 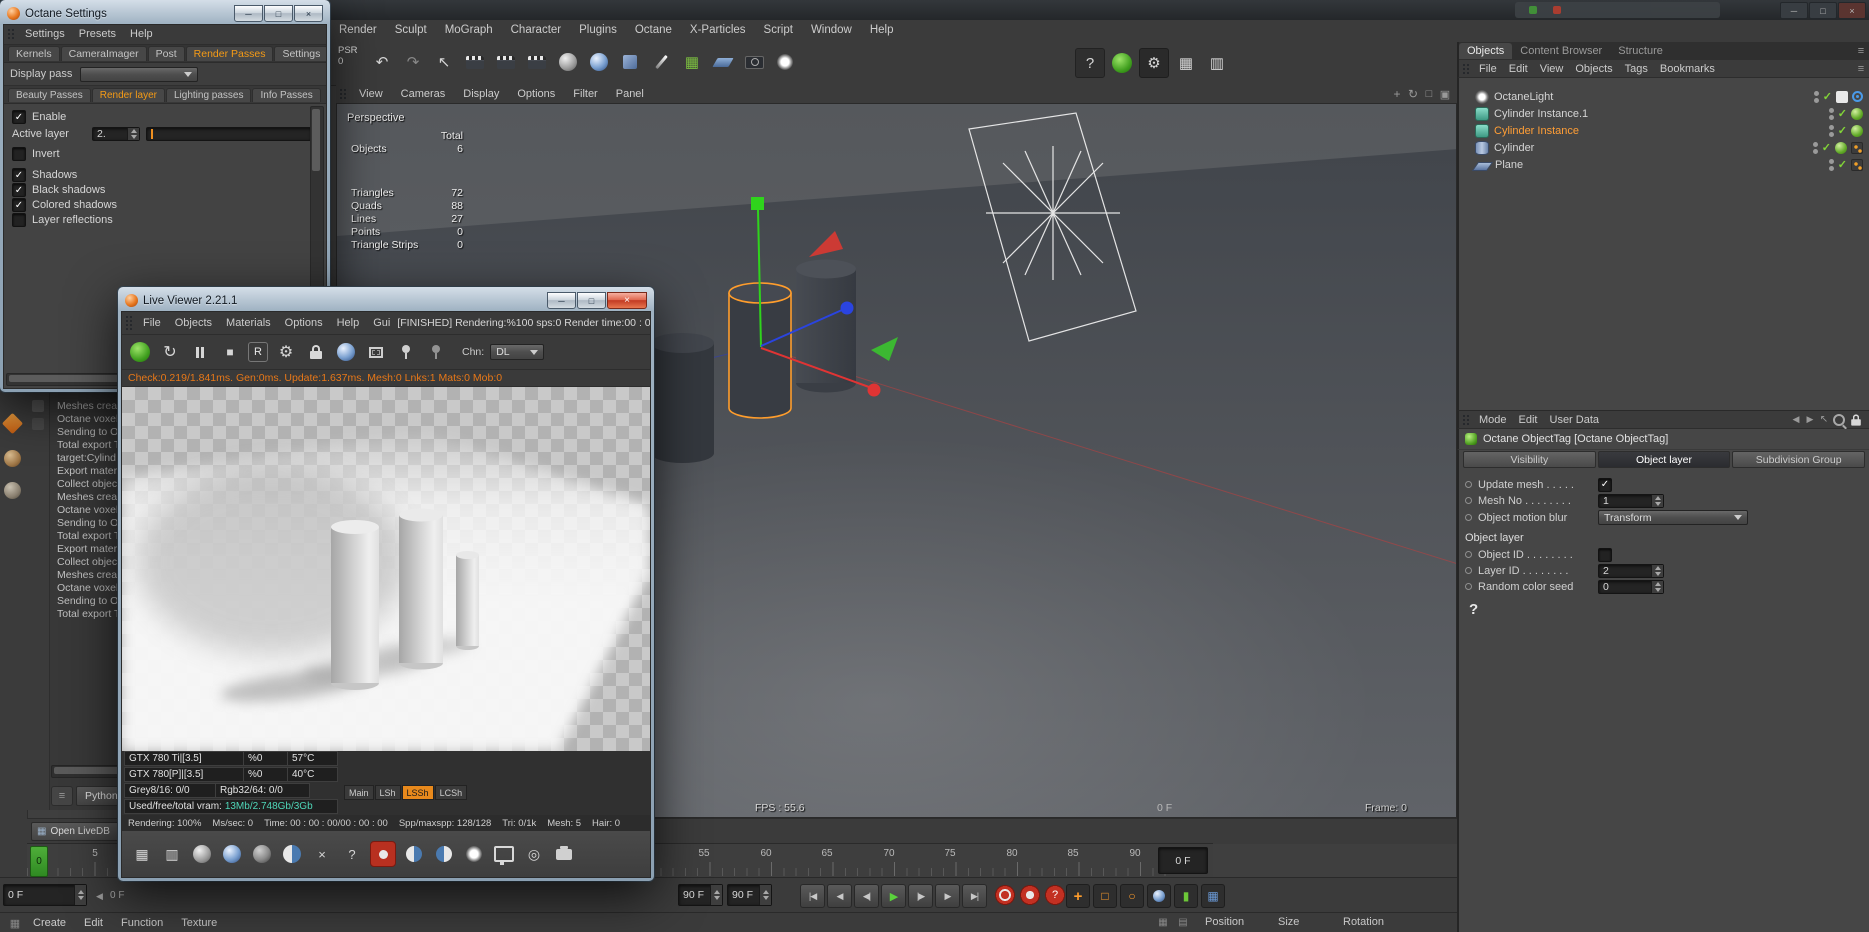 What do you see at coordinates (406, 352) in the screenshot?
I see `pin-icon` at bounding box center [406, 352].